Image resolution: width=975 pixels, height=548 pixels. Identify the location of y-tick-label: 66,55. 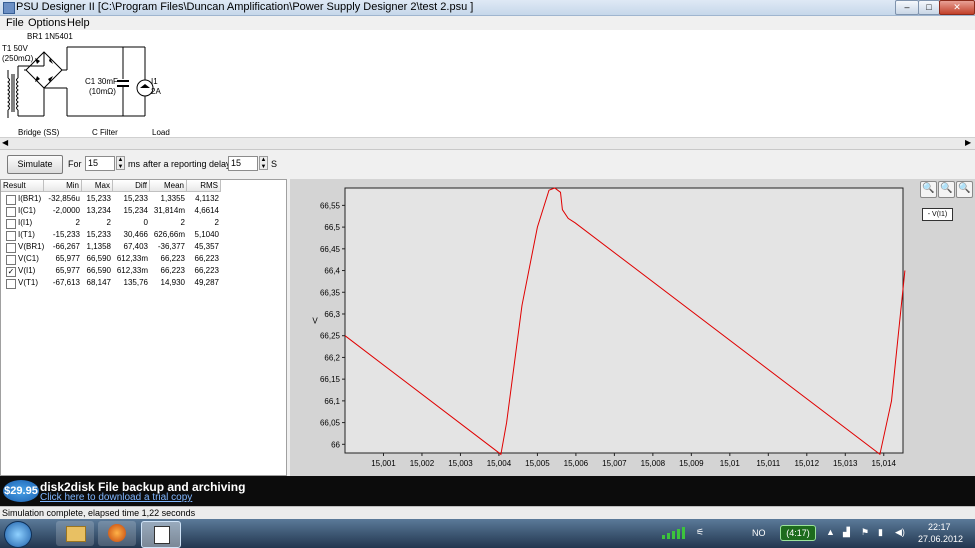
(330, 205).